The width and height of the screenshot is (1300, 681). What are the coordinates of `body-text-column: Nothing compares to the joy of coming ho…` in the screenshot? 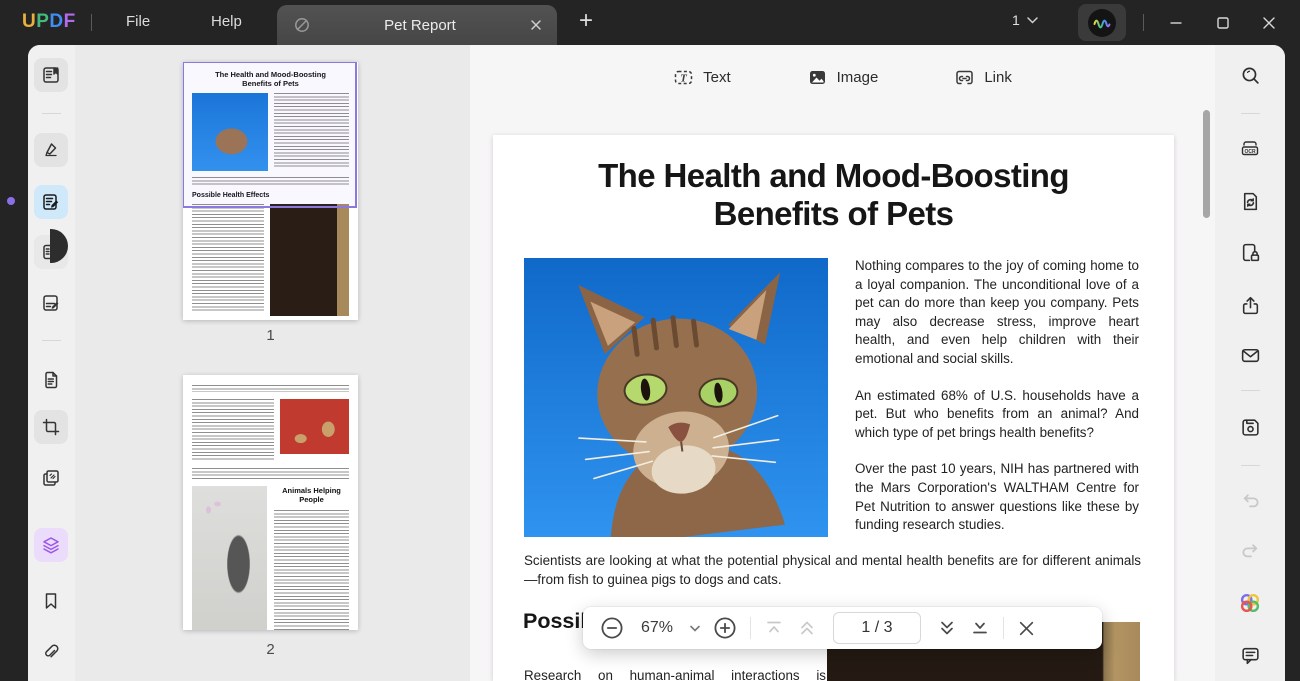 It's located at (997, 405).